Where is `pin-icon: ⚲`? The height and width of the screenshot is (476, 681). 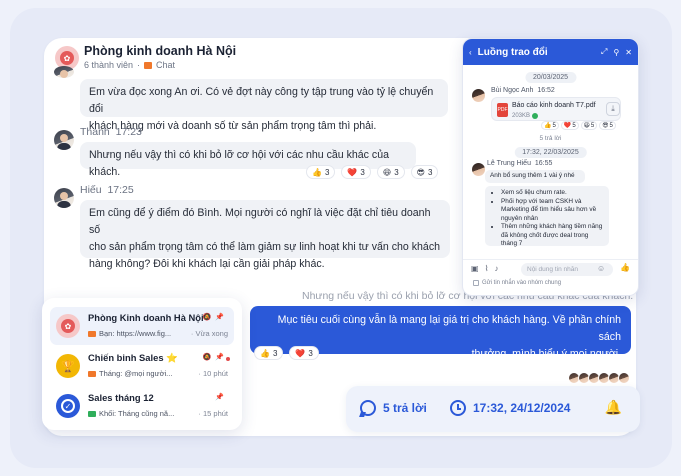
pin-icon: ⚲ is located at coordinates (616, 52).